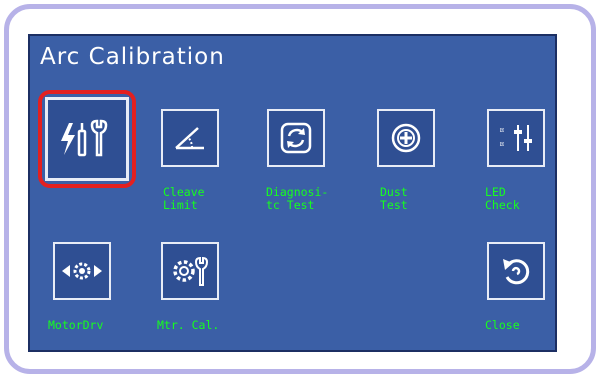 This screenshot has height=376, width=600. I want to click on dust-test-button, so click(406, 138).